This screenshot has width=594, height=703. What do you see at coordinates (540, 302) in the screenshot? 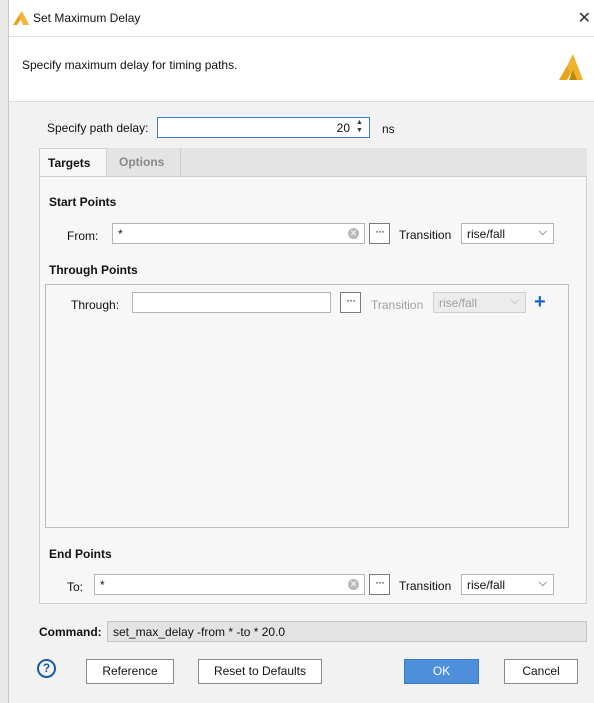
I see `add-through-point-icon: +` at bounding box center [540, 302].